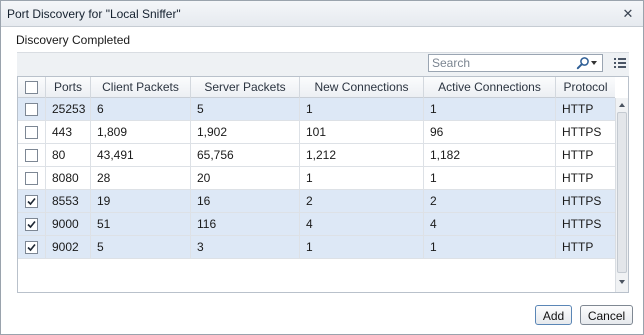 This screenshot has height=335, width=644. What do you see at coordinates (622, 282) in the screenshot?
I see `scroll-down-arrow-icon` at bounding box center [622, 282].